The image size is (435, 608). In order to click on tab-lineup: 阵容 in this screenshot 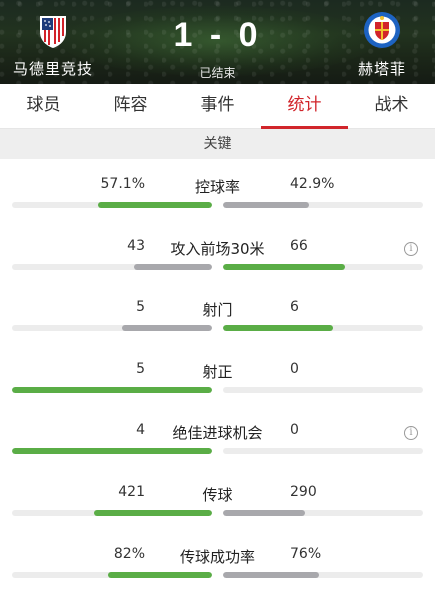, I will do `click(130, 106)`.